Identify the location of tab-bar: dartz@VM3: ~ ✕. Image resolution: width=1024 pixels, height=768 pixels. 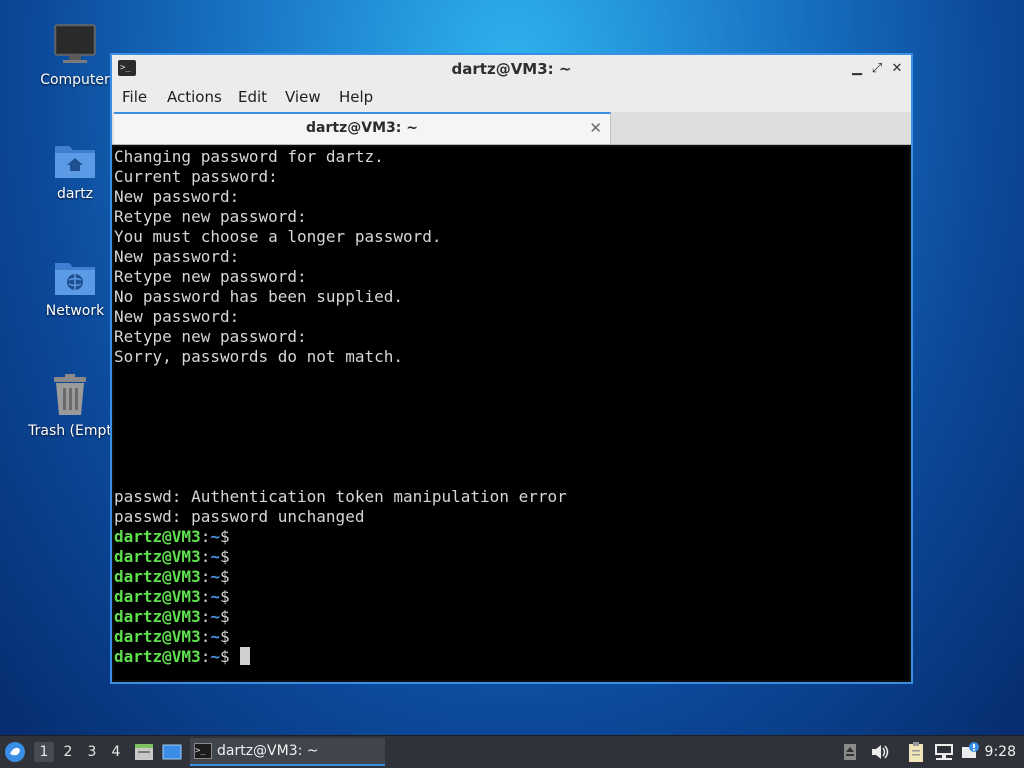
(511, 128).